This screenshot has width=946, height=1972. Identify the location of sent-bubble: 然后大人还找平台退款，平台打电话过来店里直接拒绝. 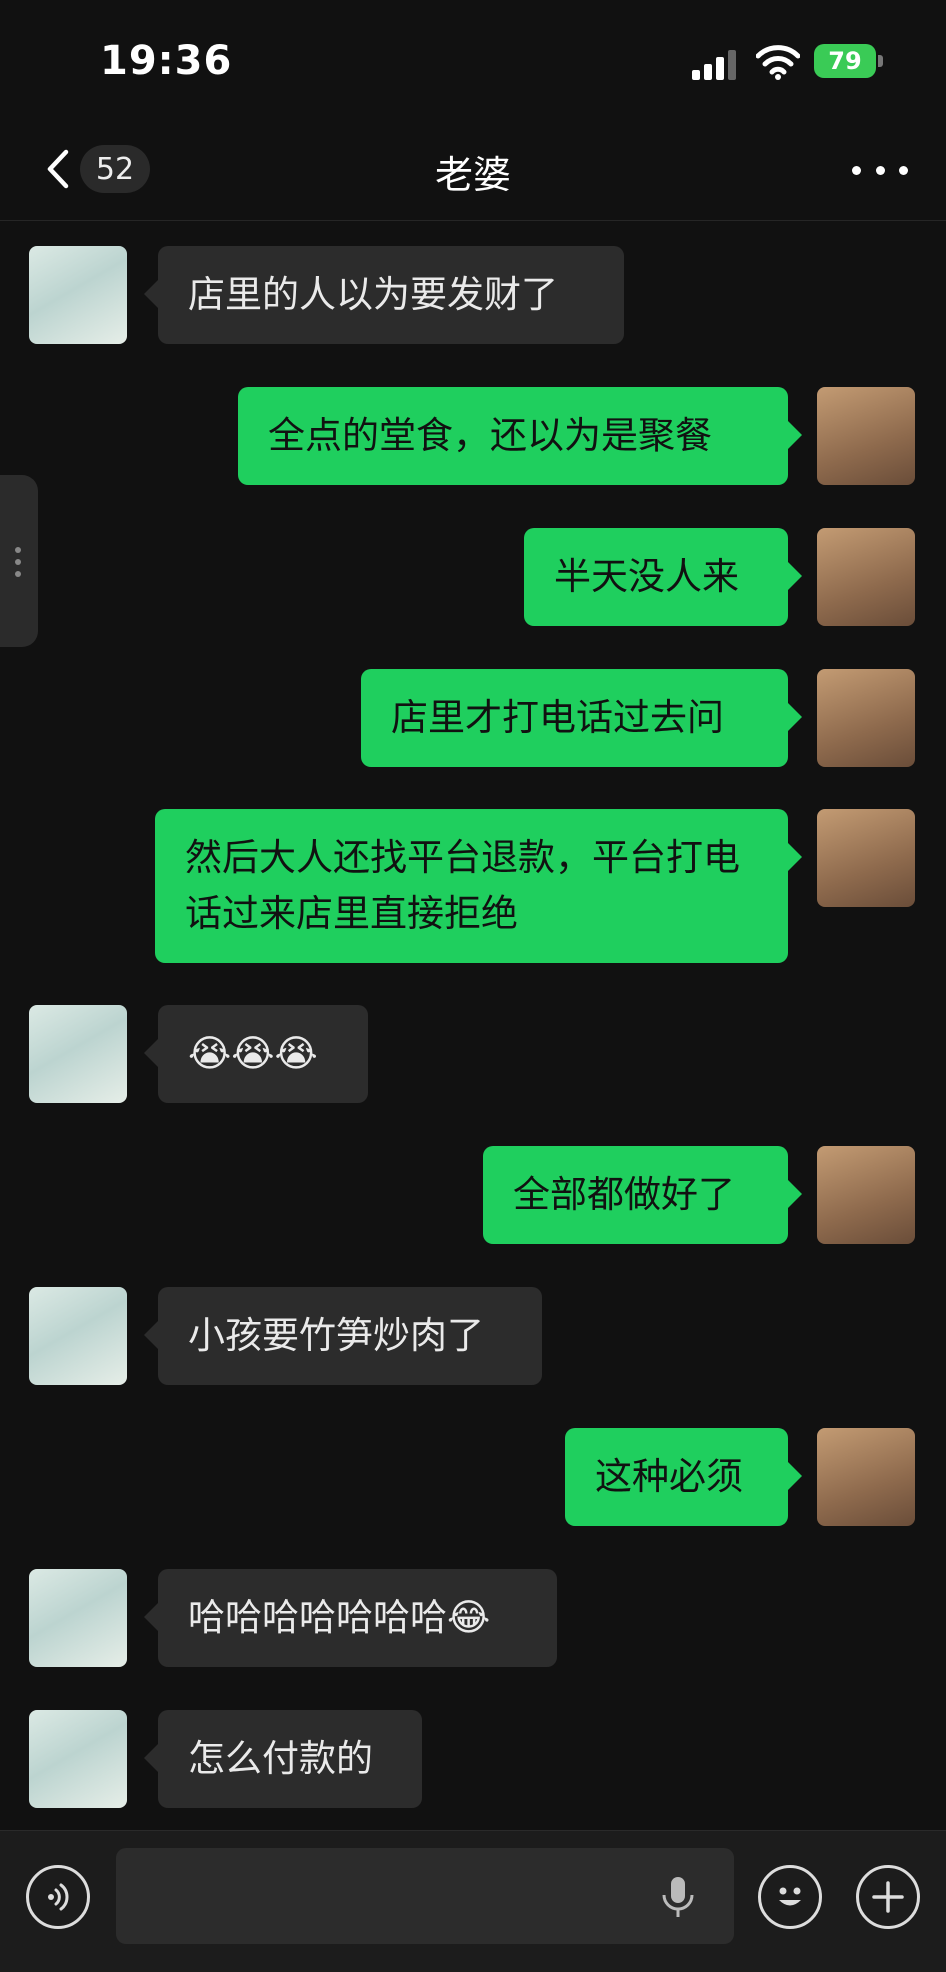
(478, 886).